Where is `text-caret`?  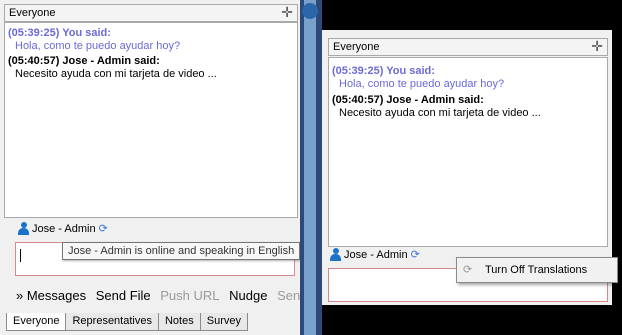
text-caret is located at coordinates (20, 255).